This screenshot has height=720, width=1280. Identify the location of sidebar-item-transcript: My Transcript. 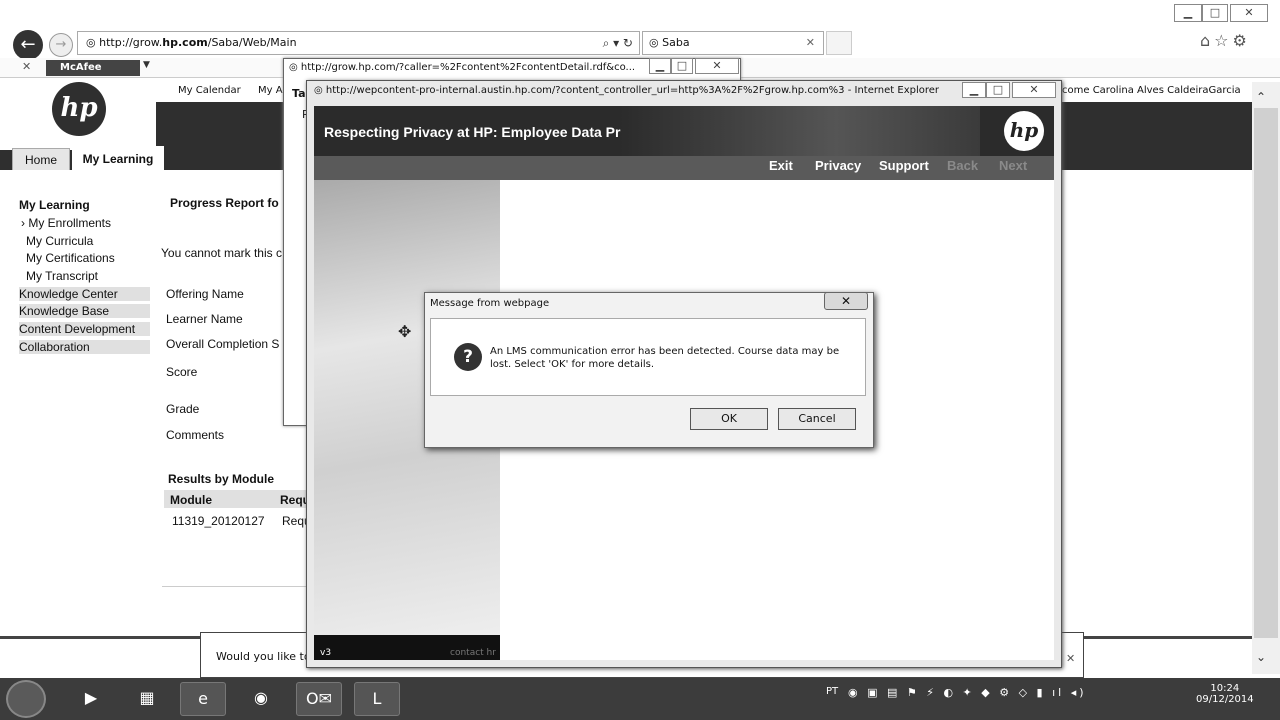
(62, 276).